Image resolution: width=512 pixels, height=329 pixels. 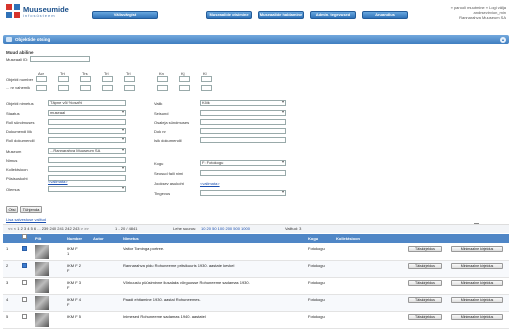 I want to click on col-kogu: Kogu, so click(x=313, y=238).